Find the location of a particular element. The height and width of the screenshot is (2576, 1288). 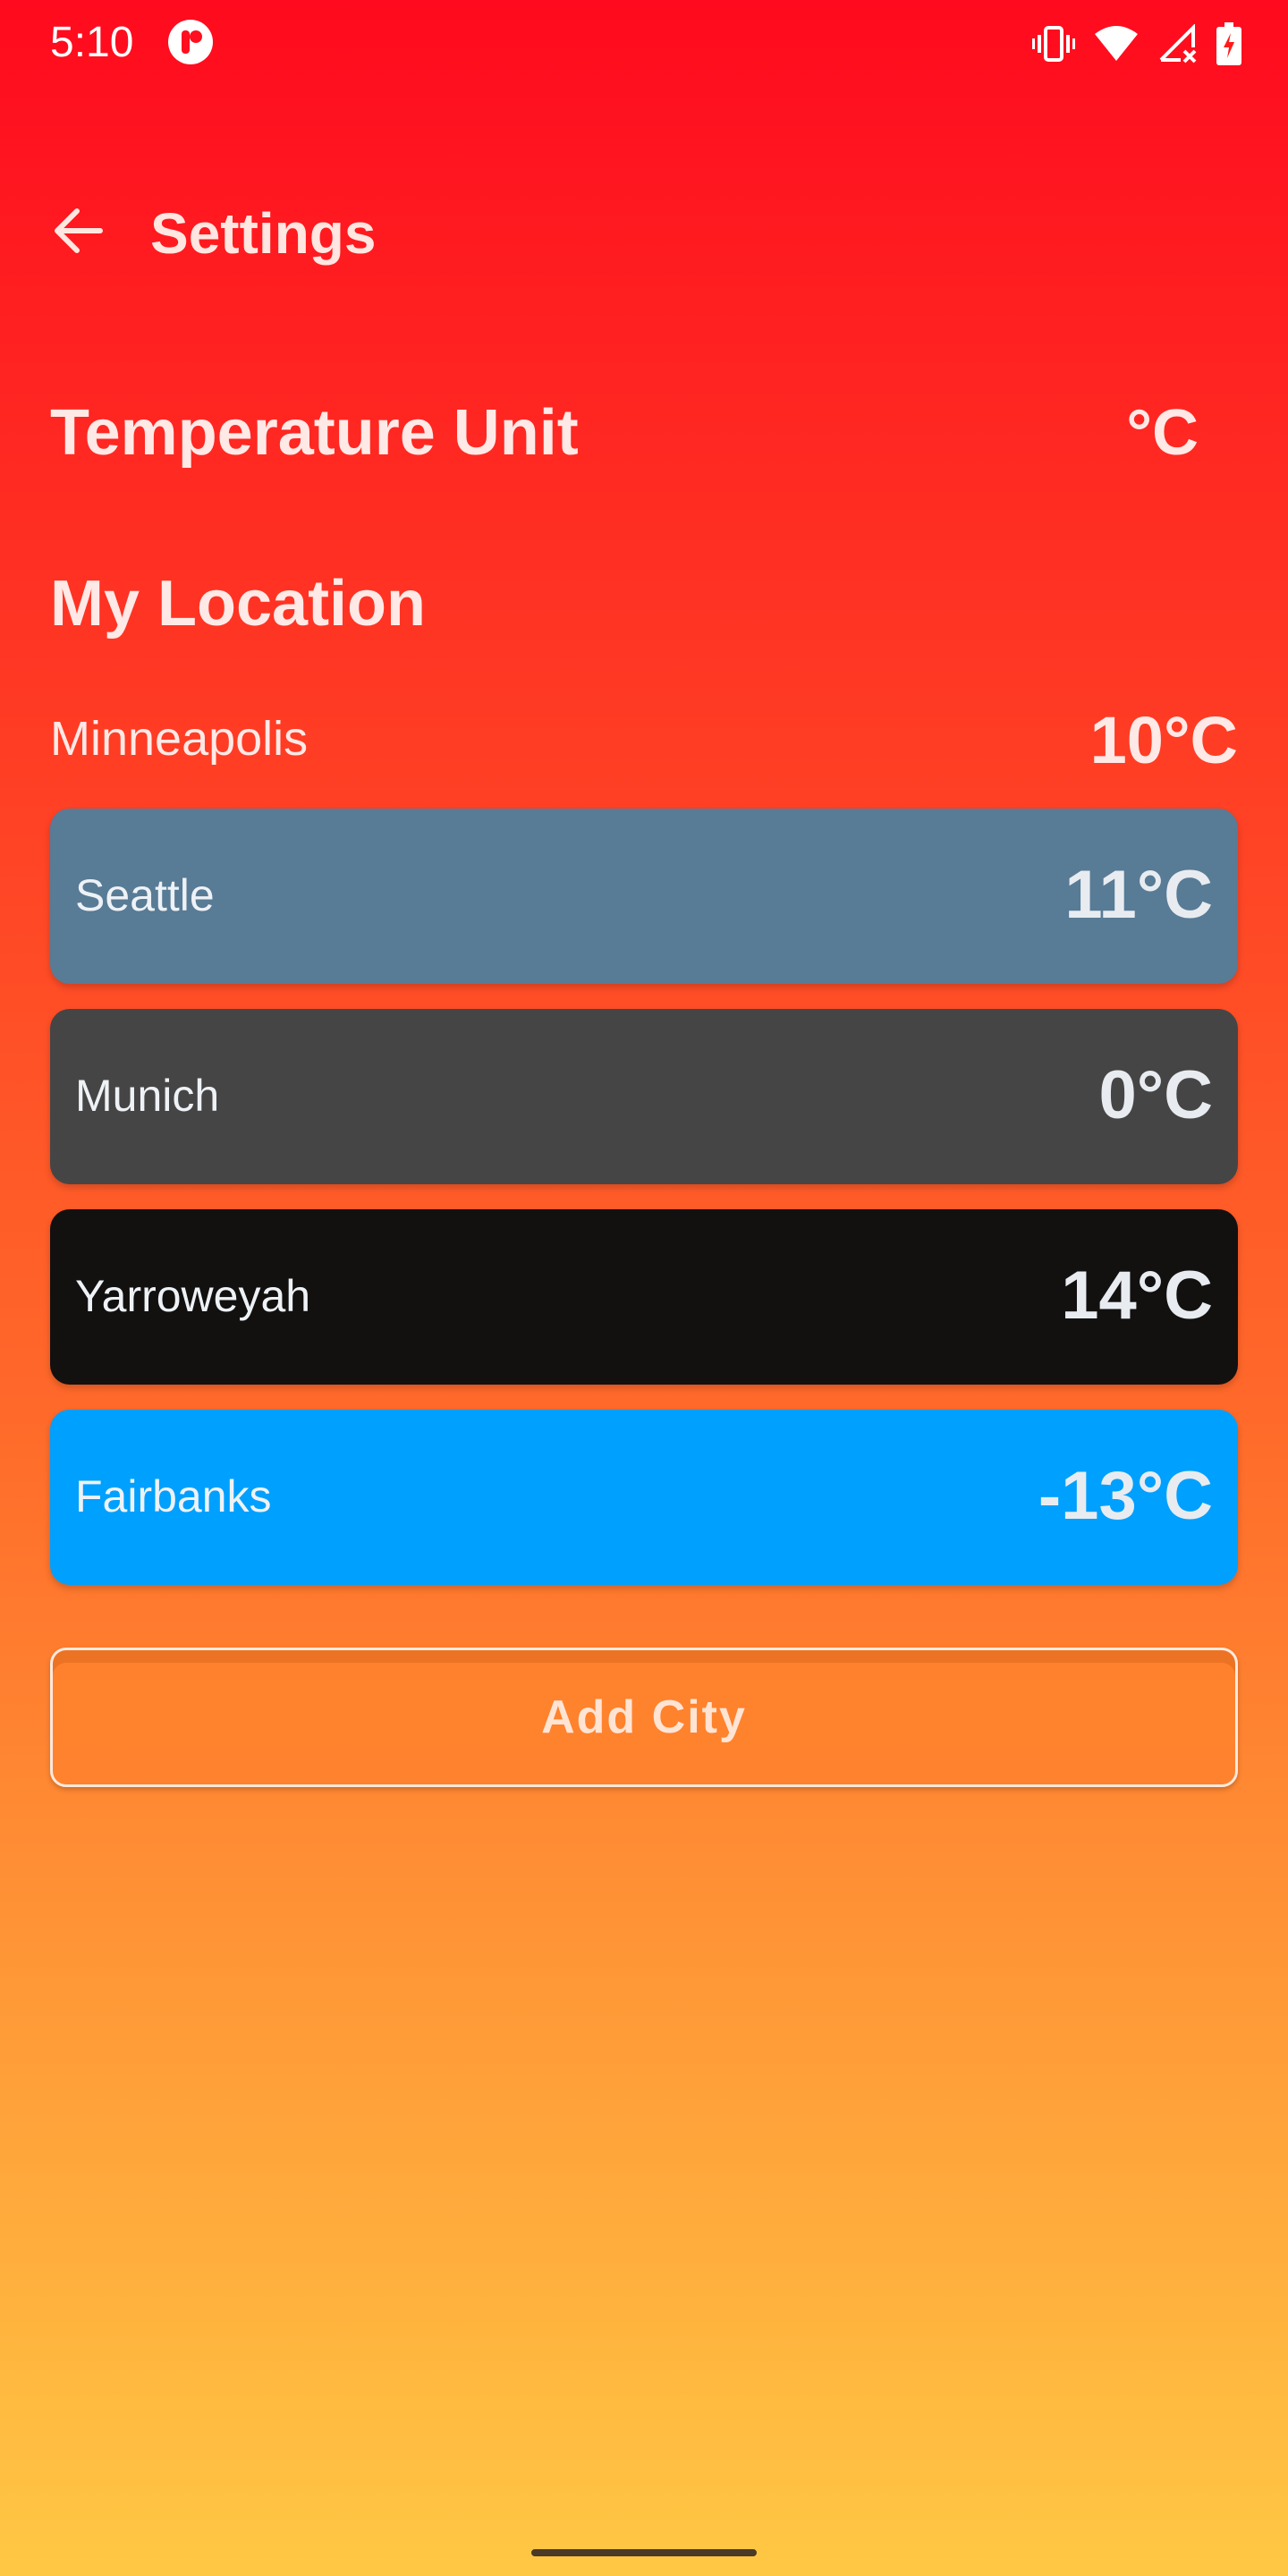

city-name: Yarroweyah is located at coordinates (193, 1296).